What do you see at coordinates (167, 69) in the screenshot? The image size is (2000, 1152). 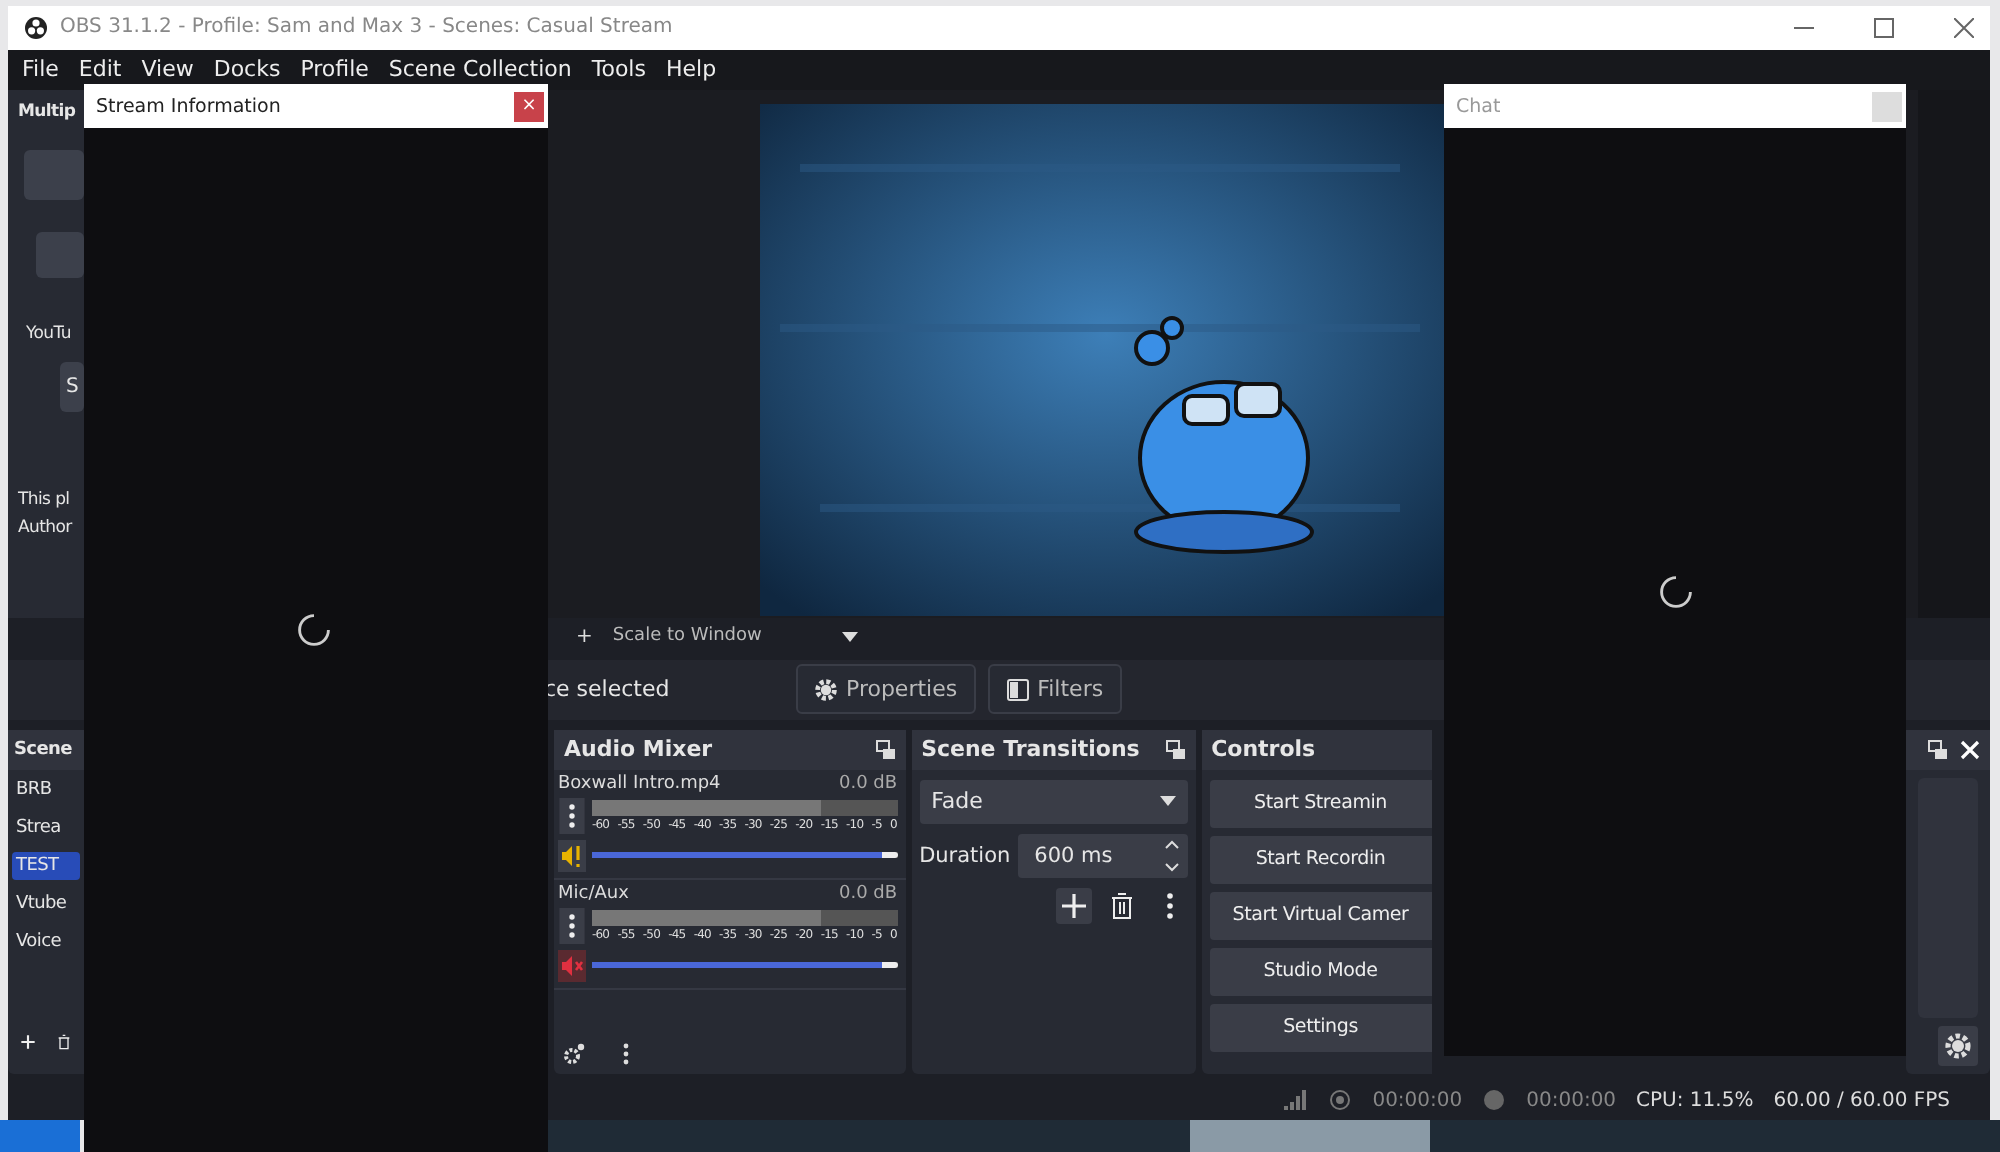 I see `menu-item: View` at bounding box center [167, 69].